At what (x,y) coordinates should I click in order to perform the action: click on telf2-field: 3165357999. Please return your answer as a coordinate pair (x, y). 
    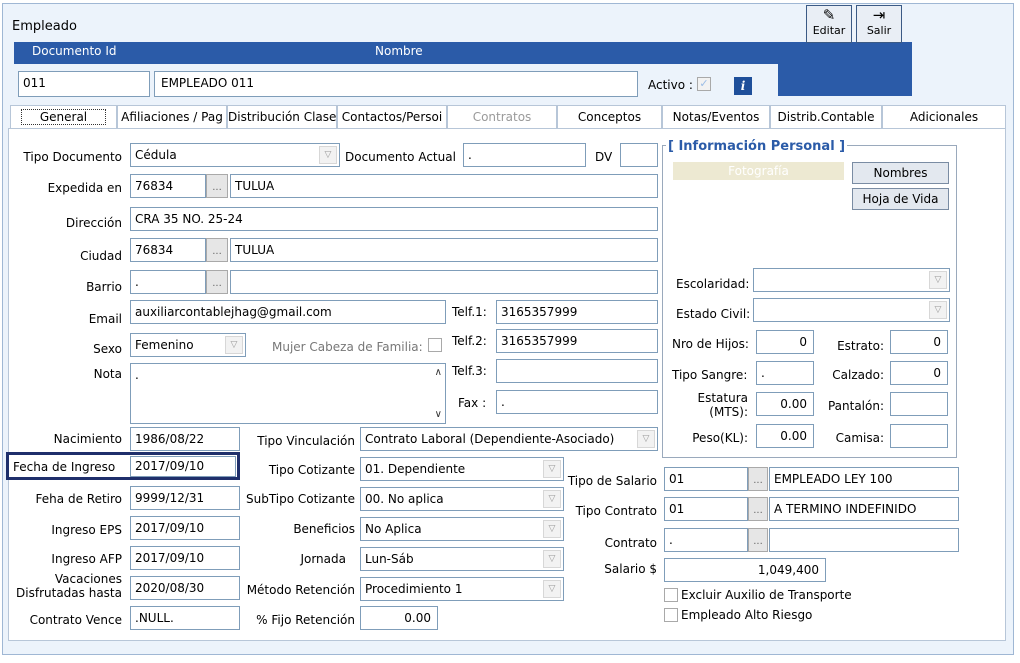
    Looking at the image, I should click on (577, 341).